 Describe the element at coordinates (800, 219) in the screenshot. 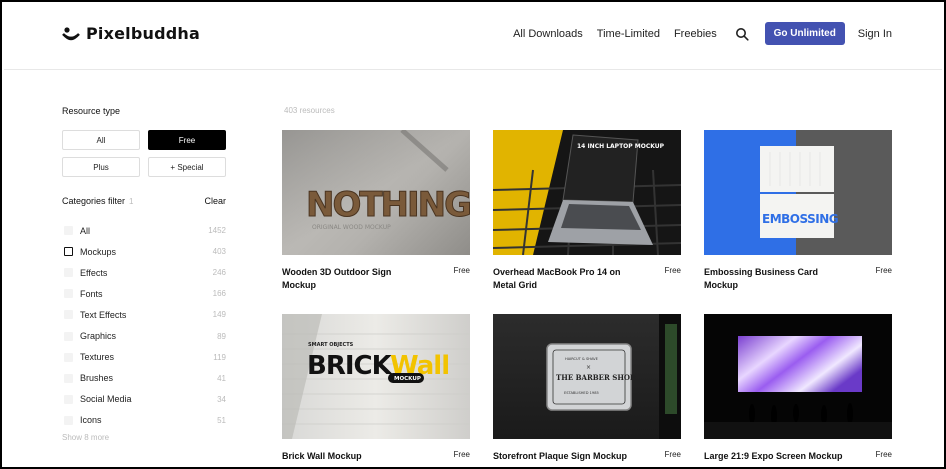

I see `thumb-emboss-text: EMBOSSING` at that location.